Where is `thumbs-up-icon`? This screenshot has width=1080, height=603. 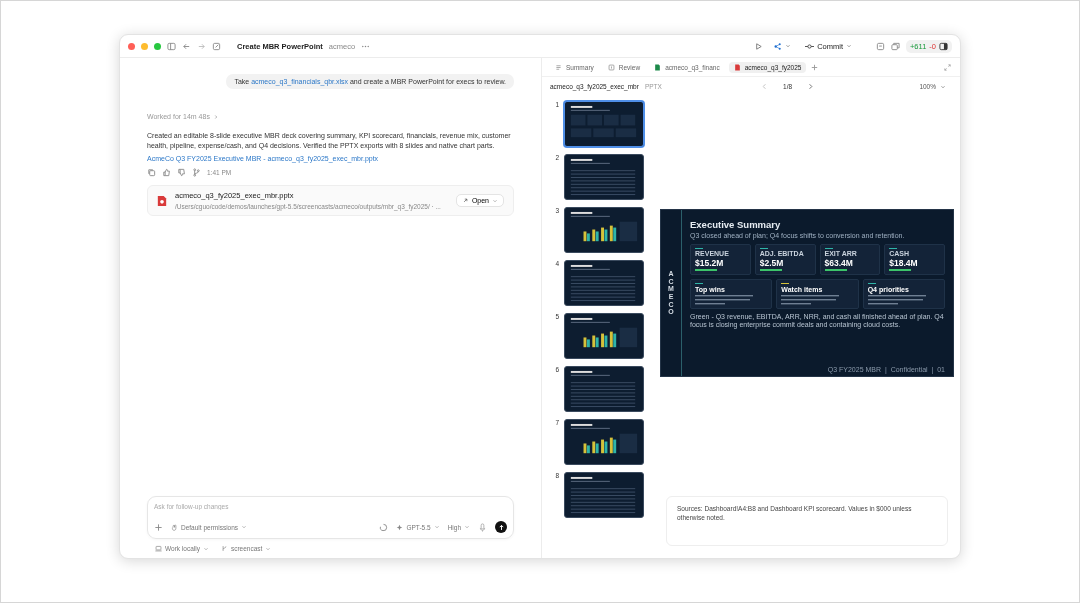
thumbs-up-icon is located at coordinates (166, 172).